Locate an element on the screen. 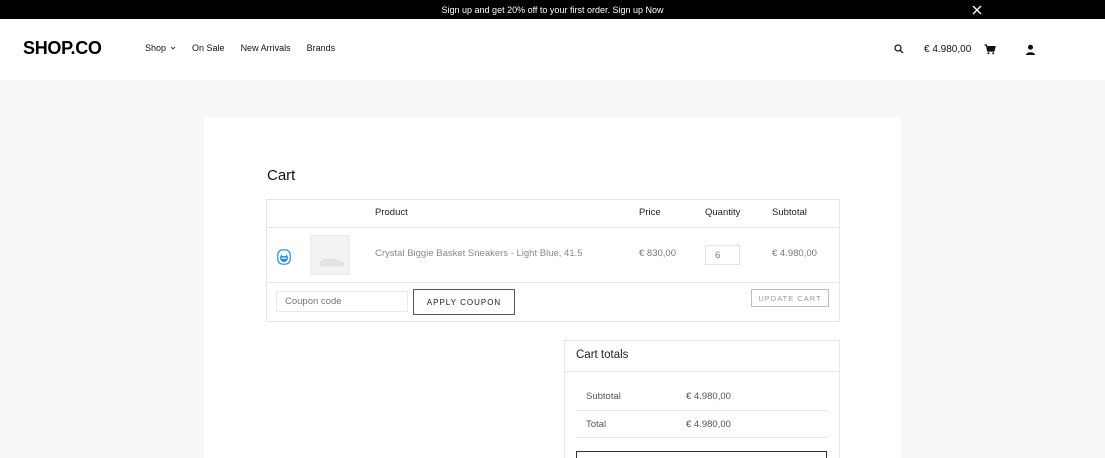 The width and height of the screenshot is (1105, 458). site-logo: SHOP.CO is located at coordinates (62, 48).